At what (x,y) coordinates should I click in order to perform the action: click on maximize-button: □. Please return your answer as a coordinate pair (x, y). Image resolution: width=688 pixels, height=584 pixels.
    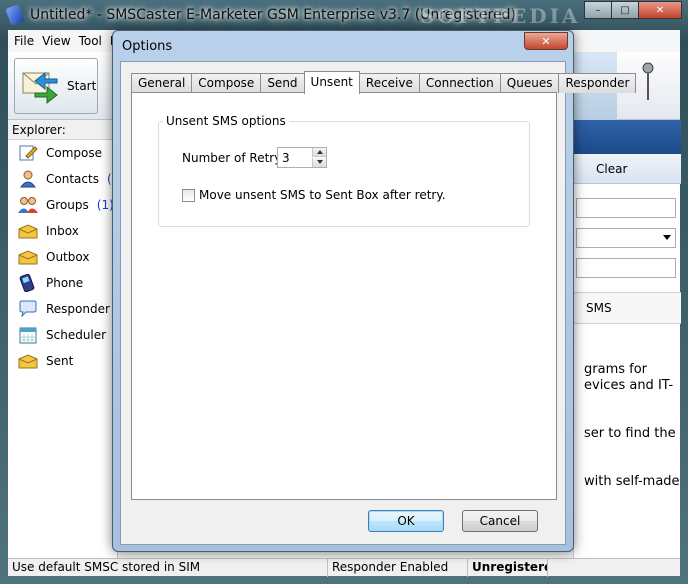
    Looking at the image, I should click on (625, 10).